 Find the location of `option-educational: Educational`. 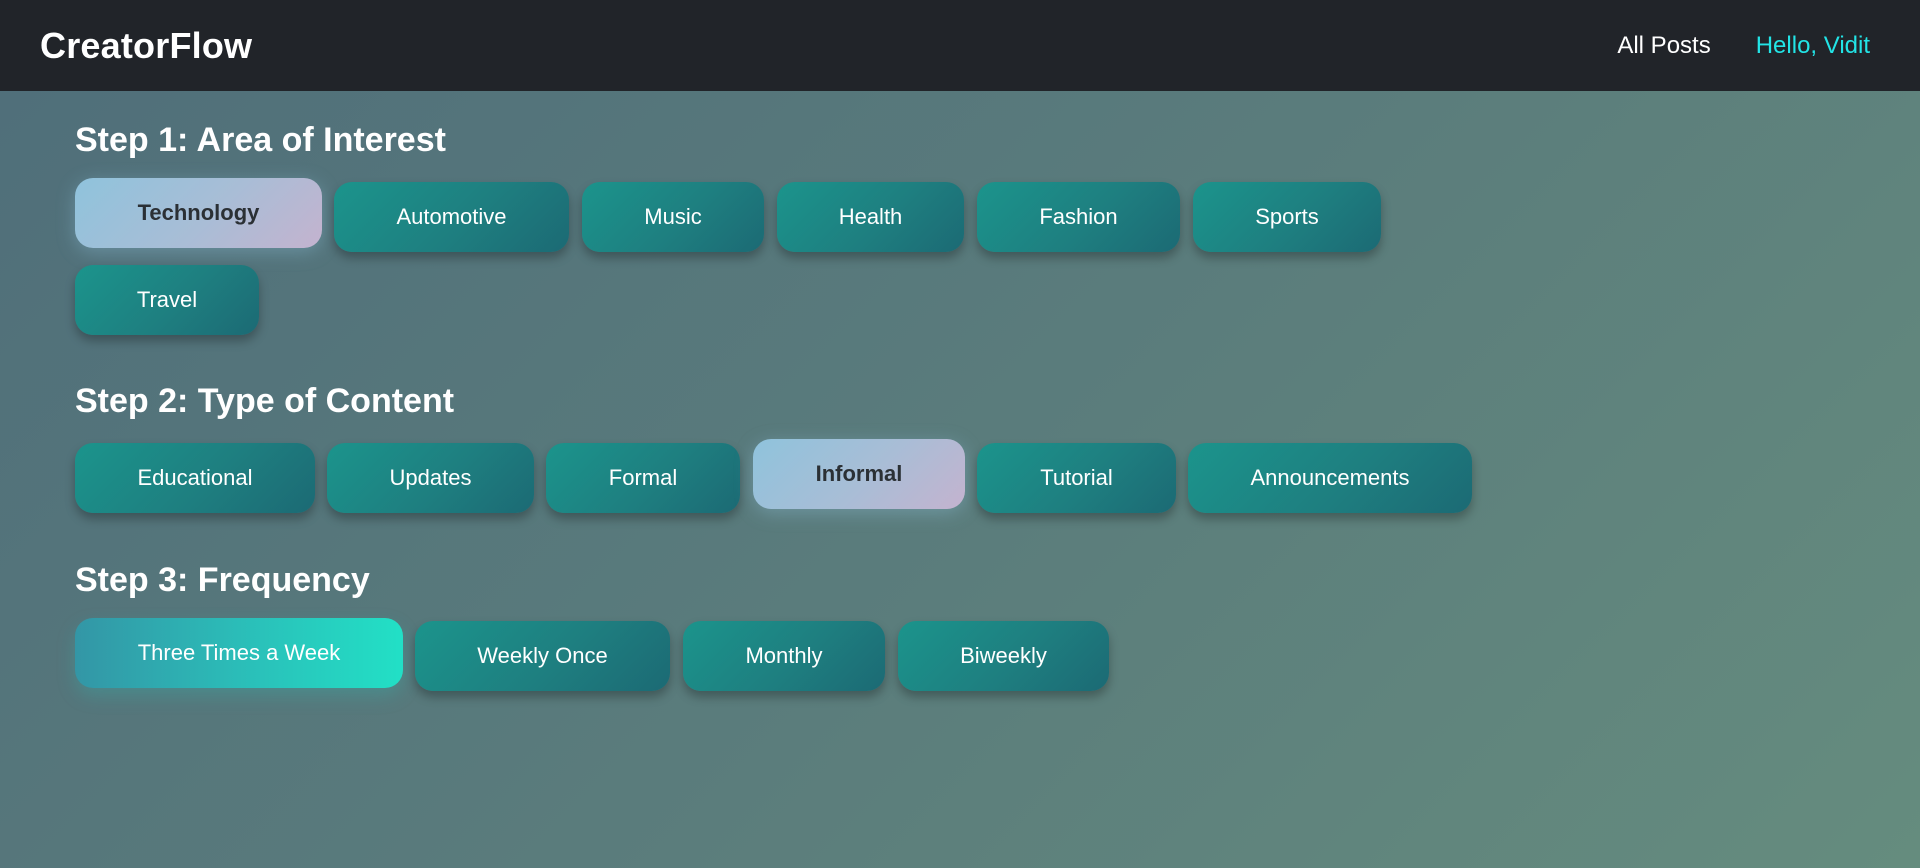

option-educational: Educational is located at coordinates (195, 478).